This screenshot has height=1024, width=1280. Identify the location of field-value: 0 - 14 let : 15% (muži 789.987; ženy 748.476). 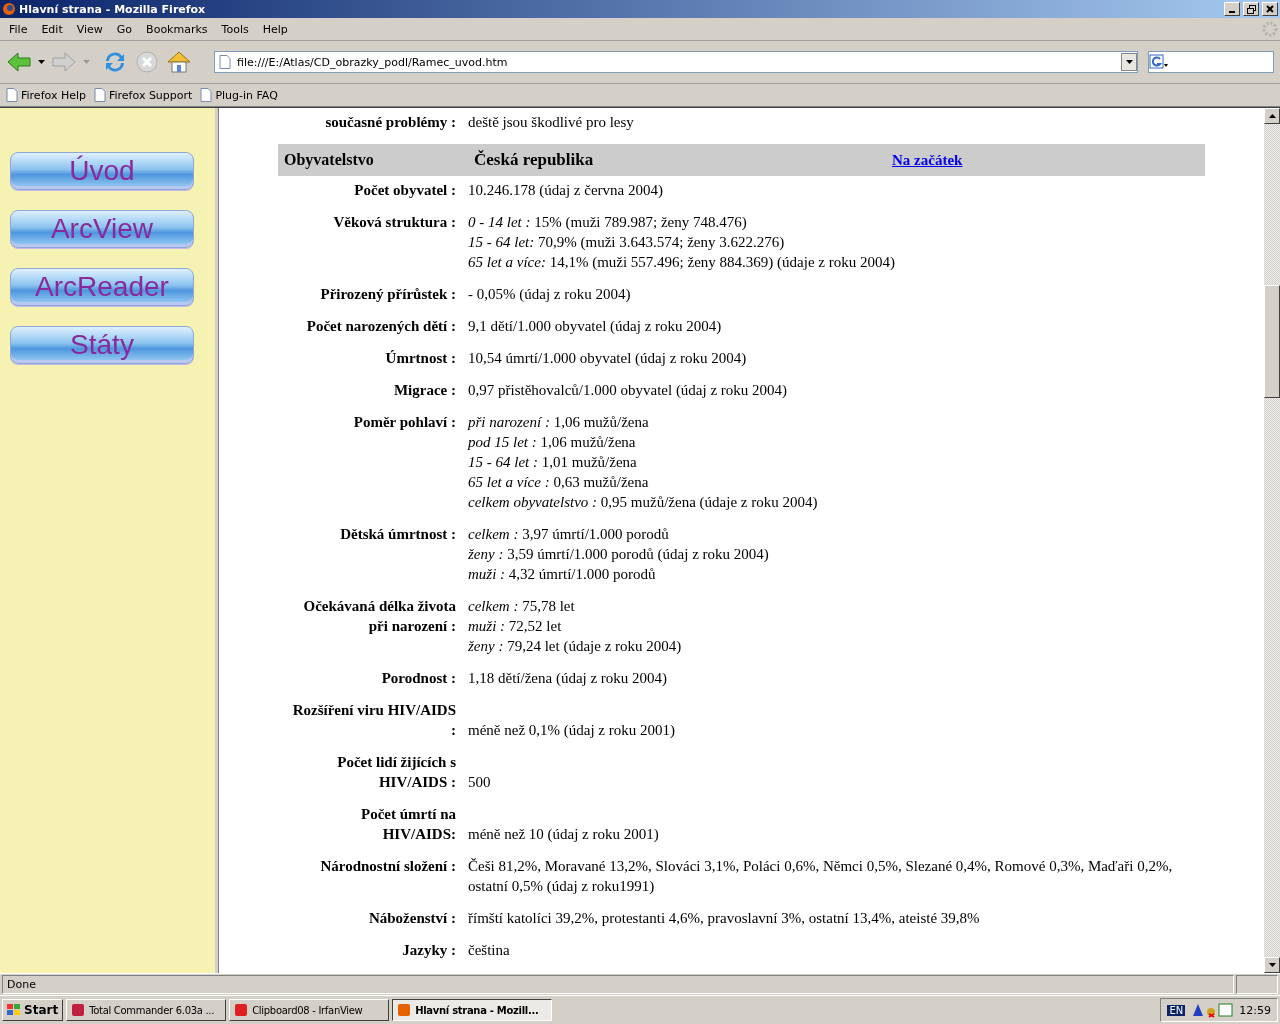
(608, 222).